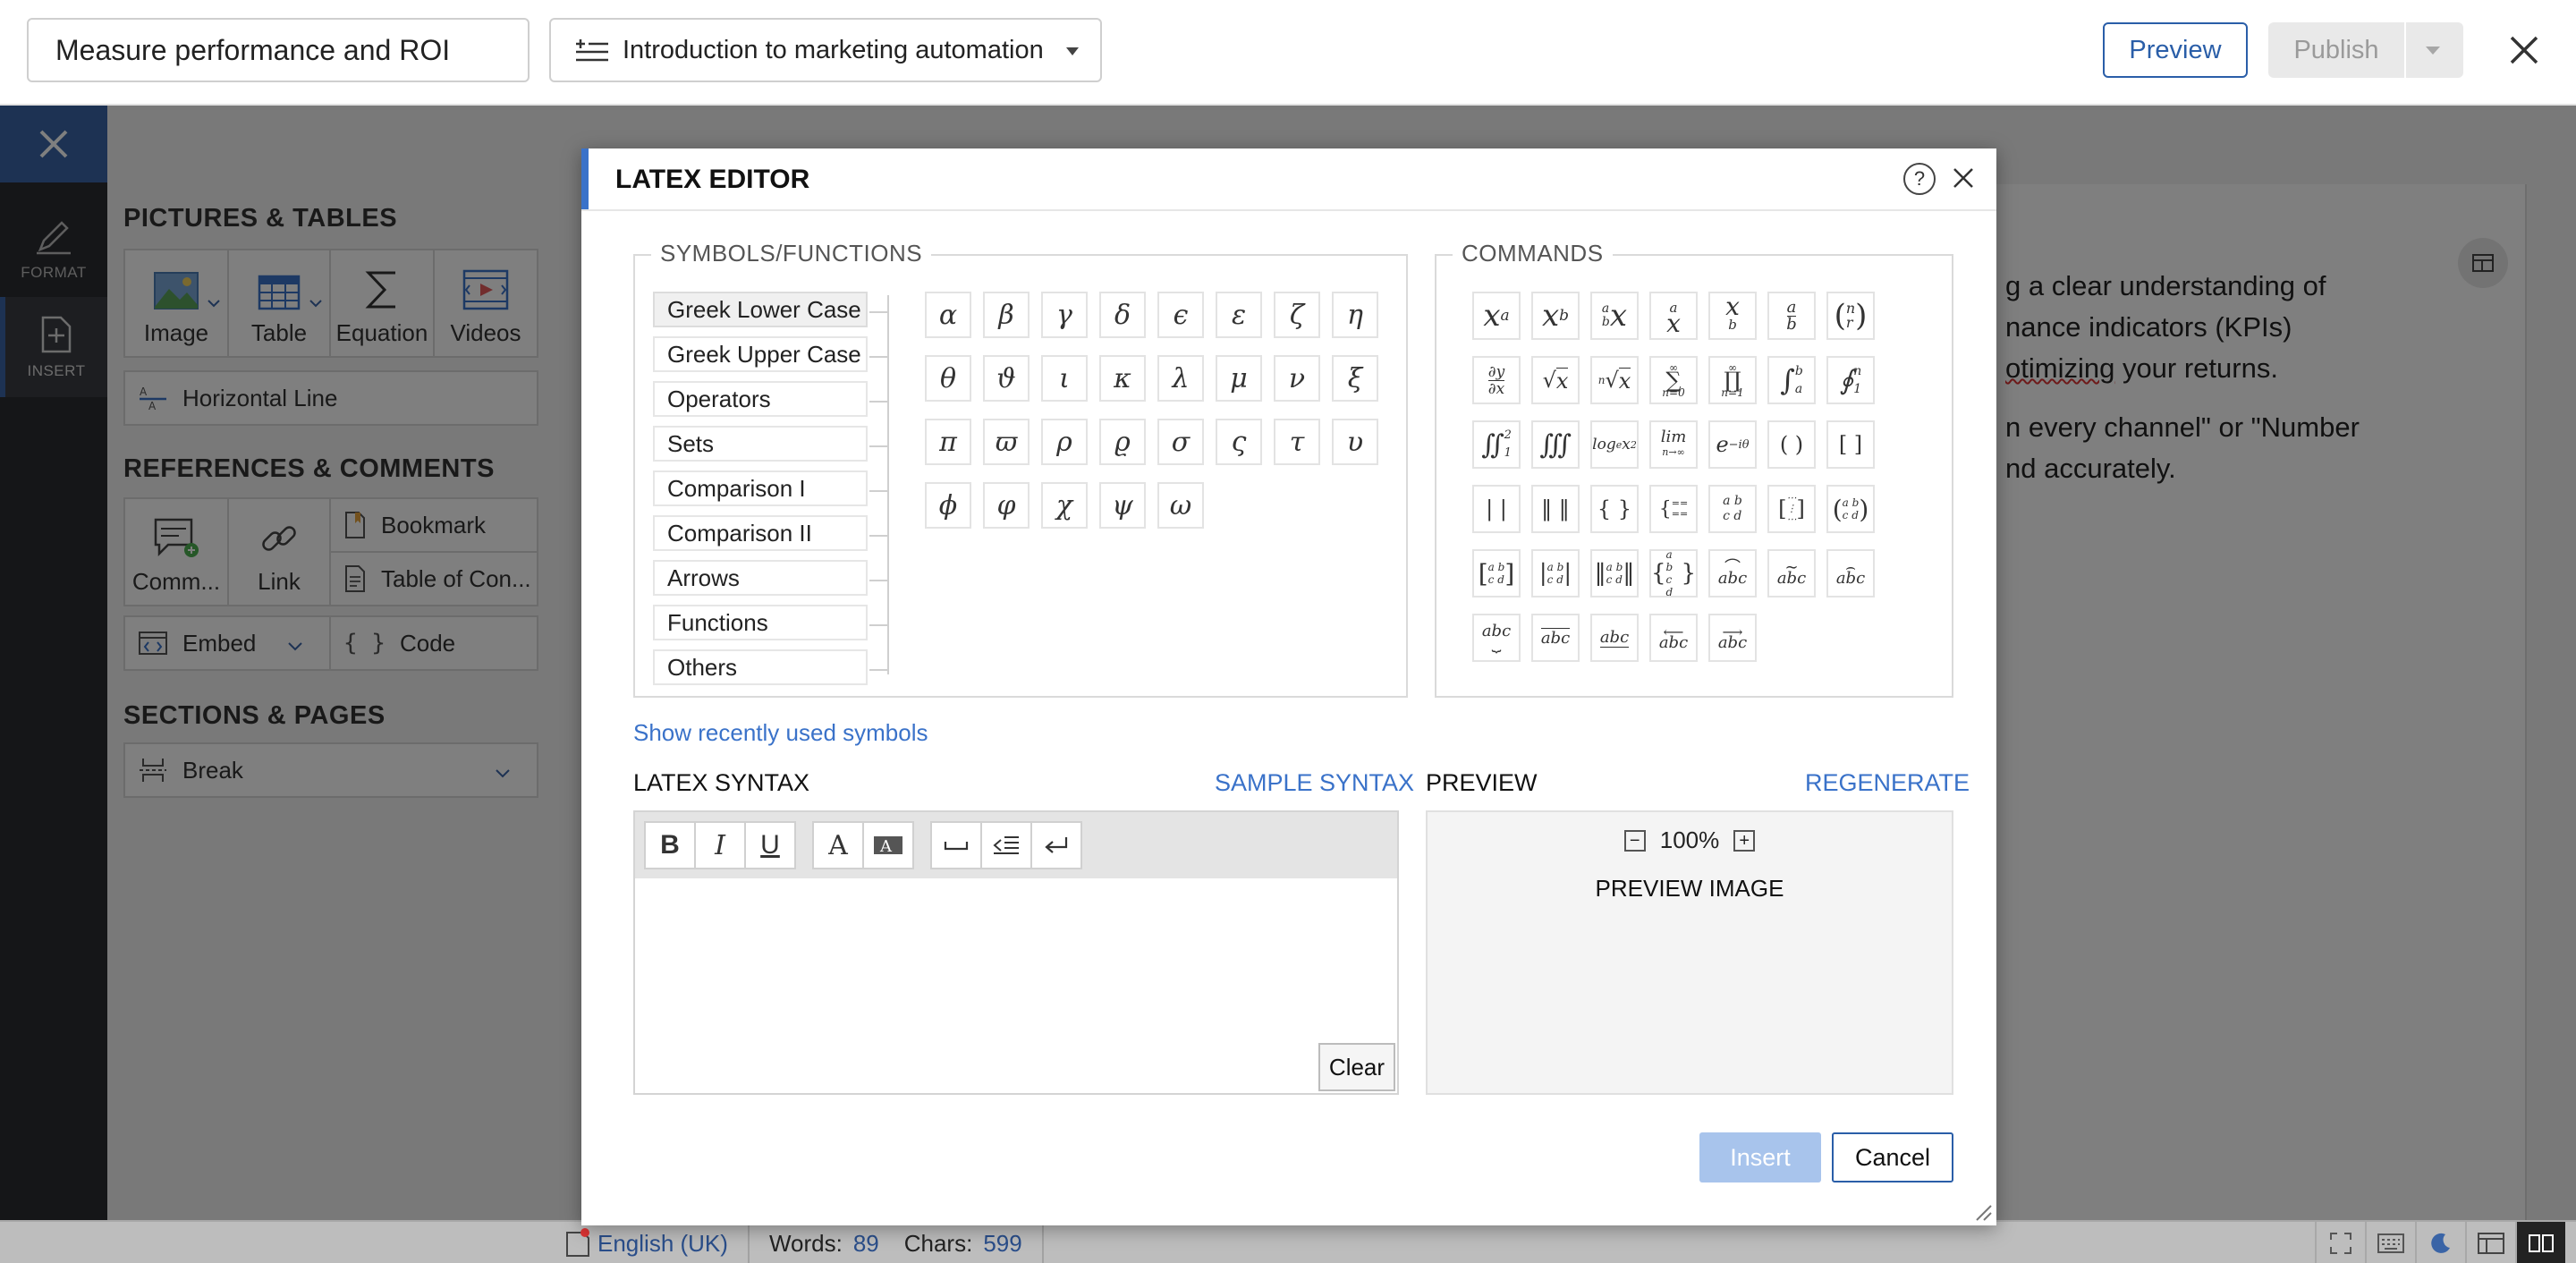 Image resolution: width=2576 pixels, height=1263 pixels. I want to click on command-binomial: (n r), so click(1850, 316).